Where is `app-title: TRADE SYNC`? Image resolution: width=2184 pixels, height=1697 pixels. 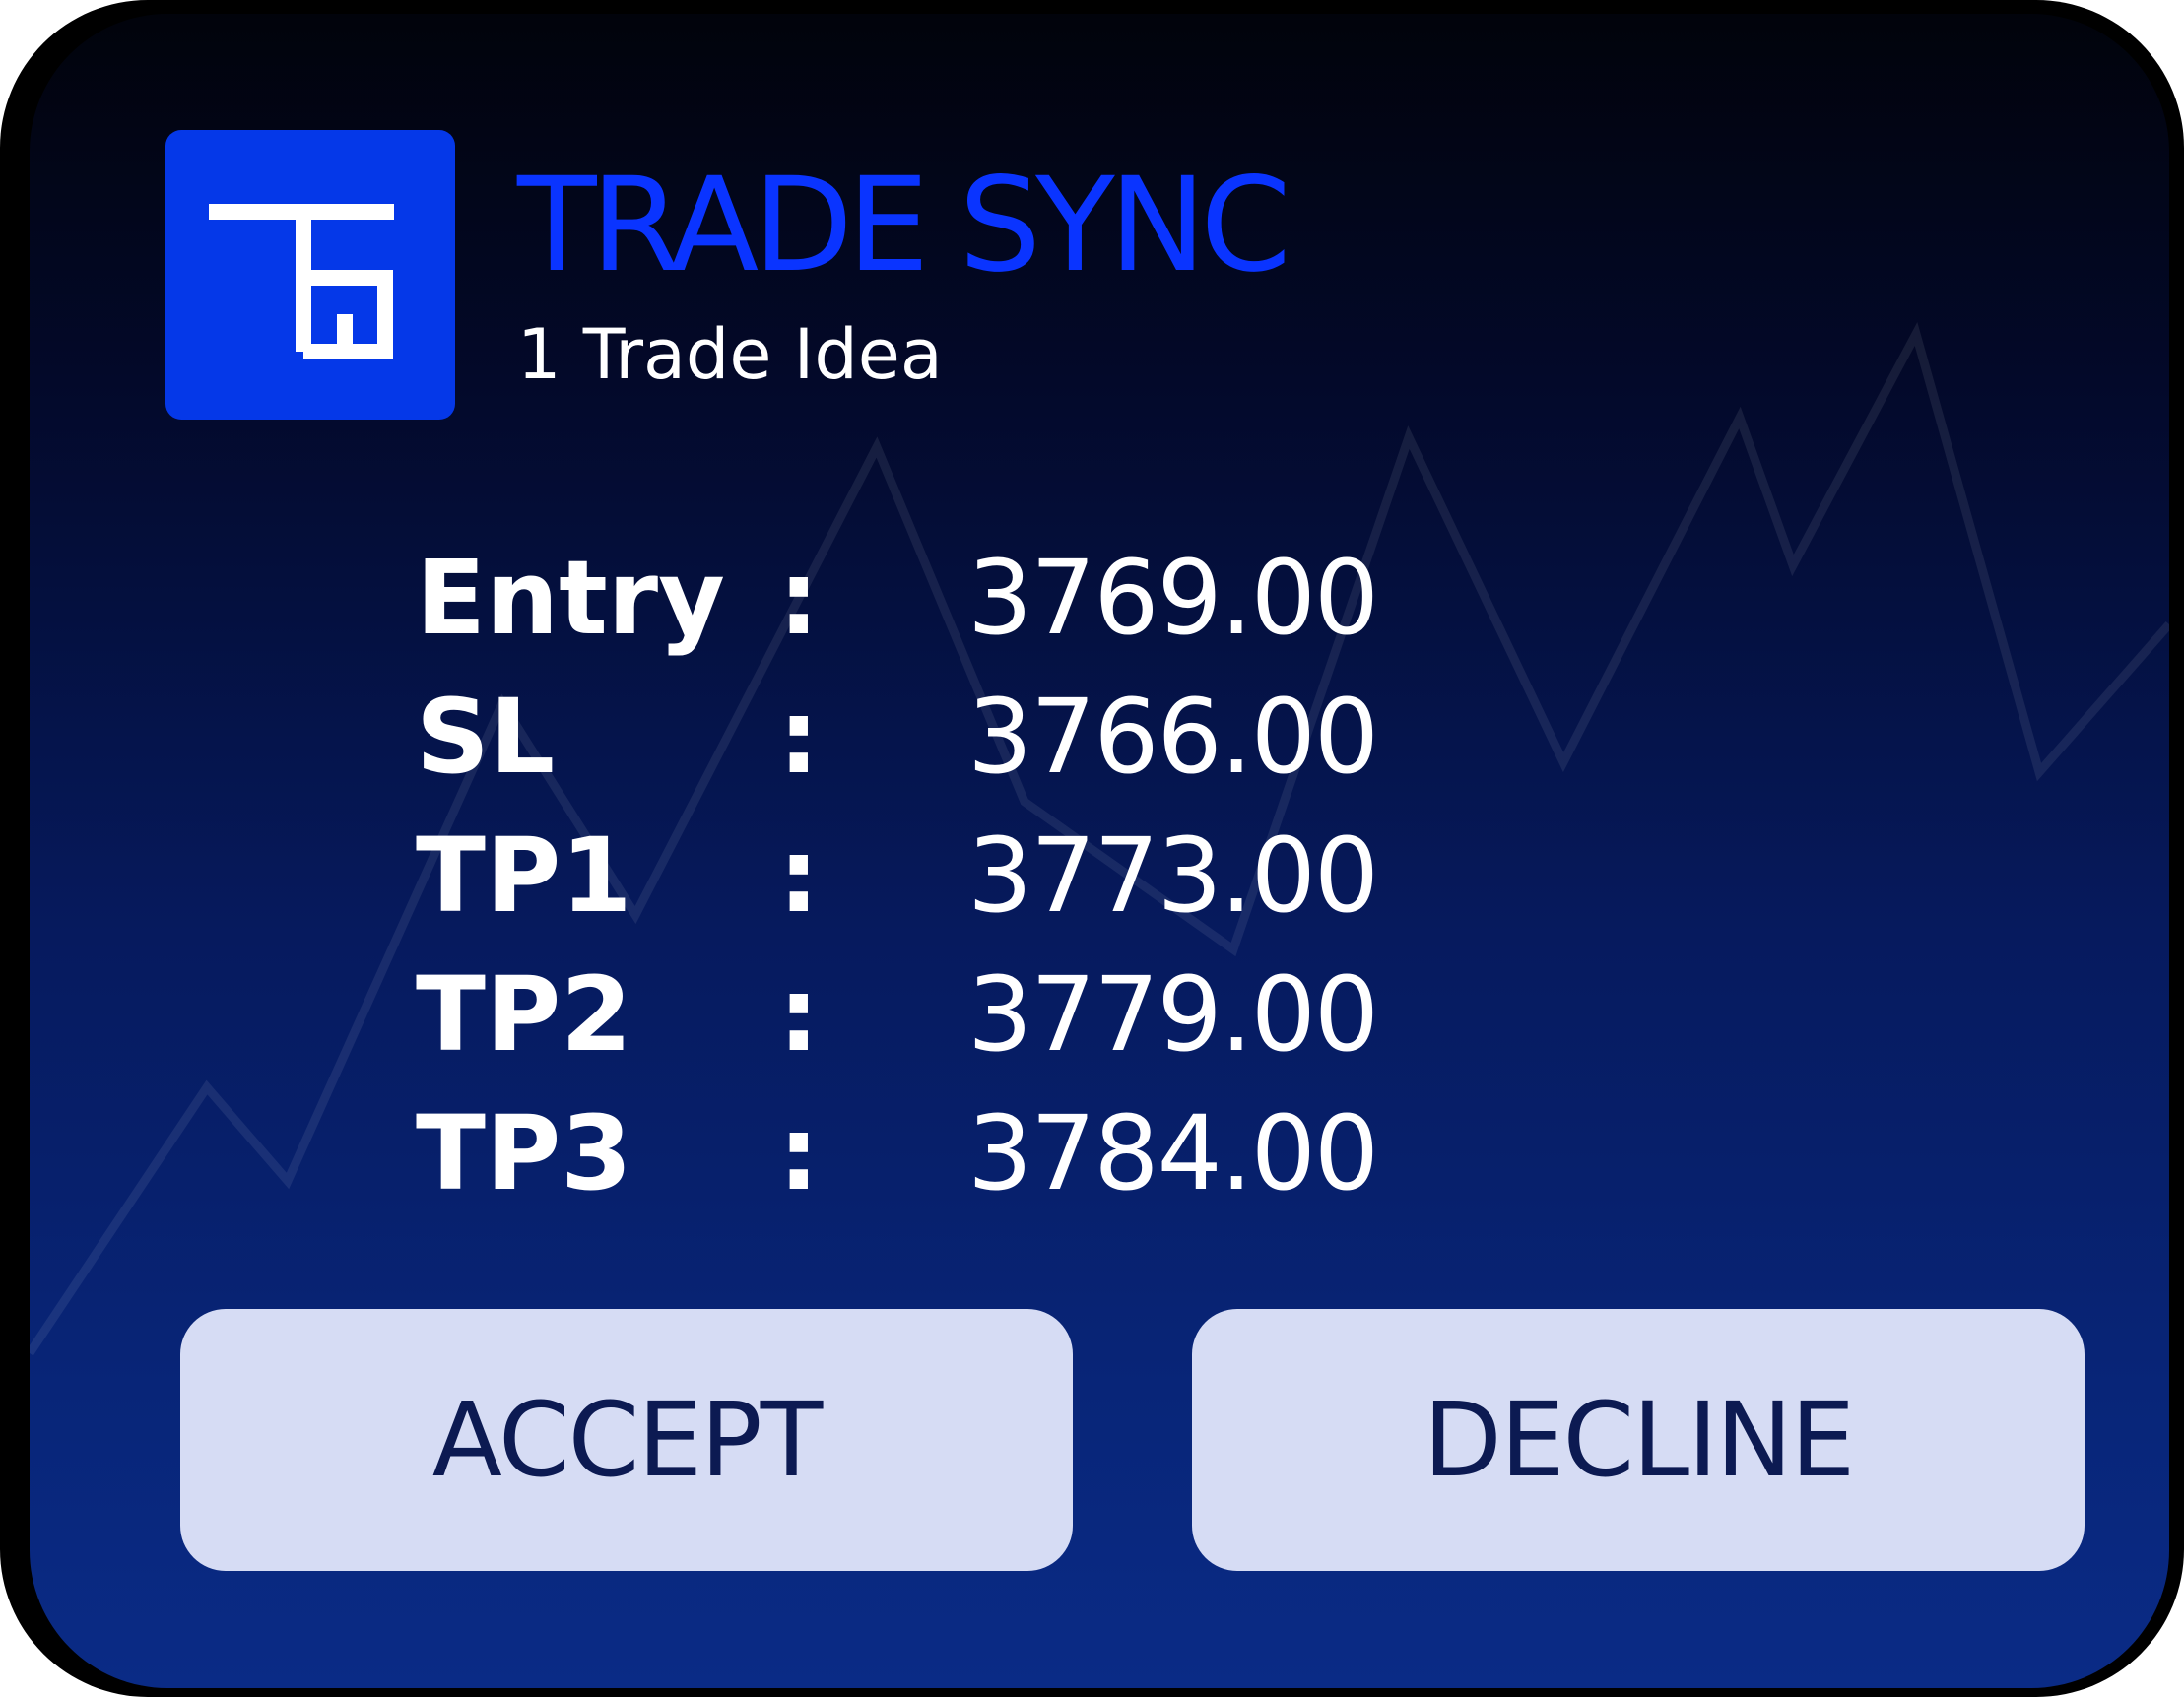
app-title: TRADE SYNC is located at coordinates (904, 225).